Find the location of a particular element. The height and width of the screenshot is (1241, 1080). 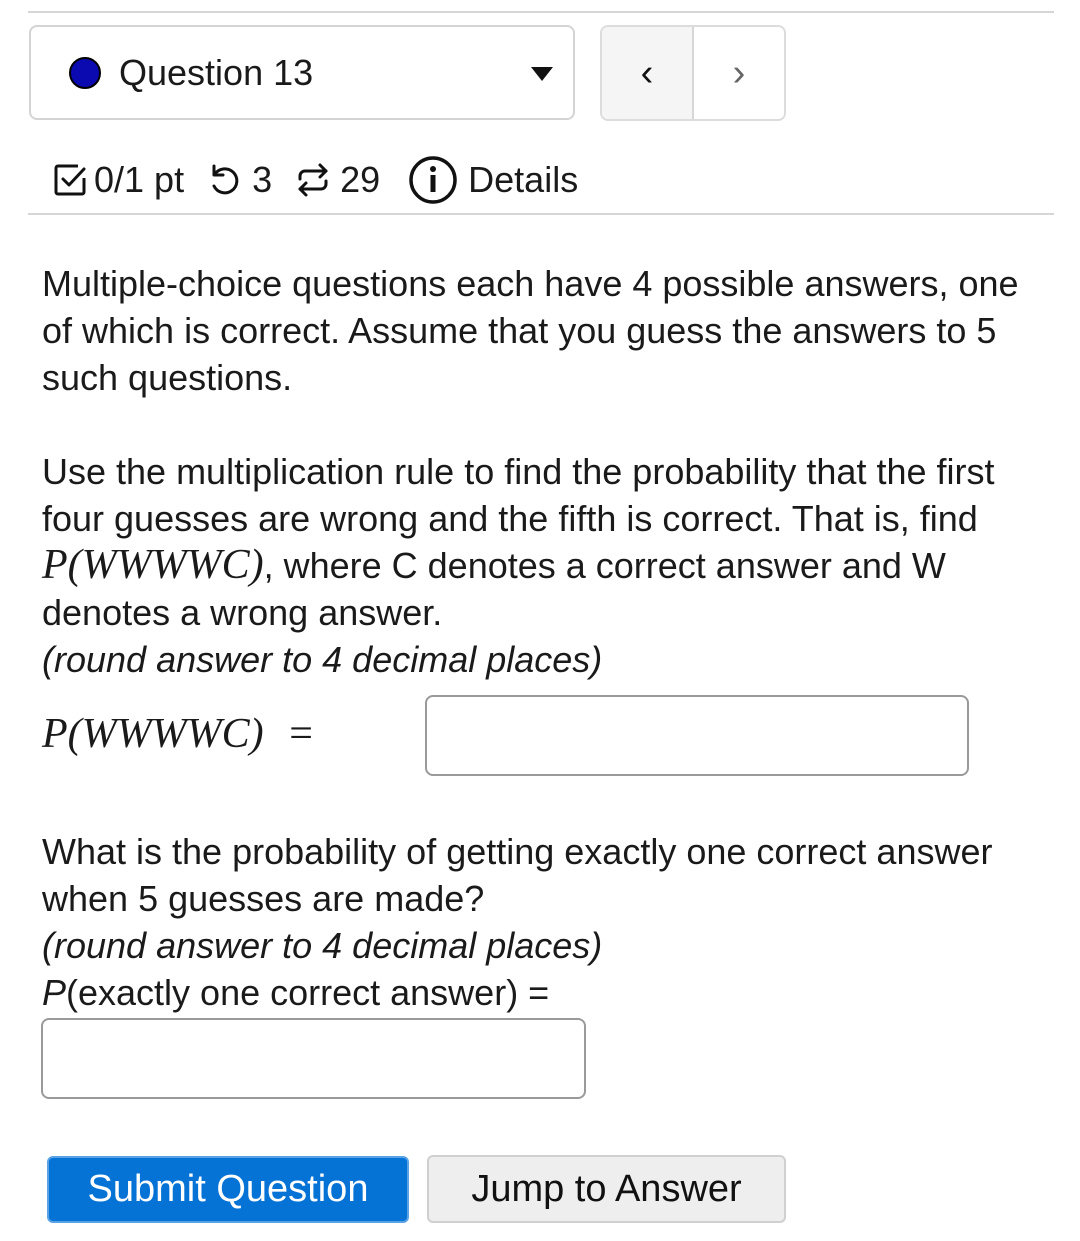

question-selector: Question 13 is located at coordinates (302, 72).